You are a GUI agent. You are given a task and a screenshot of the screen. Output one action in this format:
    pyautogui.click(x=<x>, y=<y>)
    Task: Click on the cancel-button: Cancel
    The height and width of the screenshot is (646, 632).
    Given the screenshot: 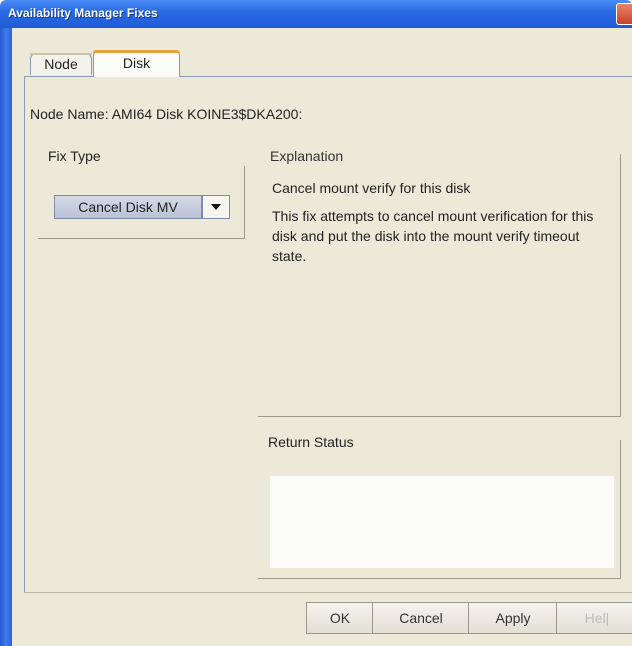 What is the action you would take?
    pyautogui.click(x=421, y=618)
    